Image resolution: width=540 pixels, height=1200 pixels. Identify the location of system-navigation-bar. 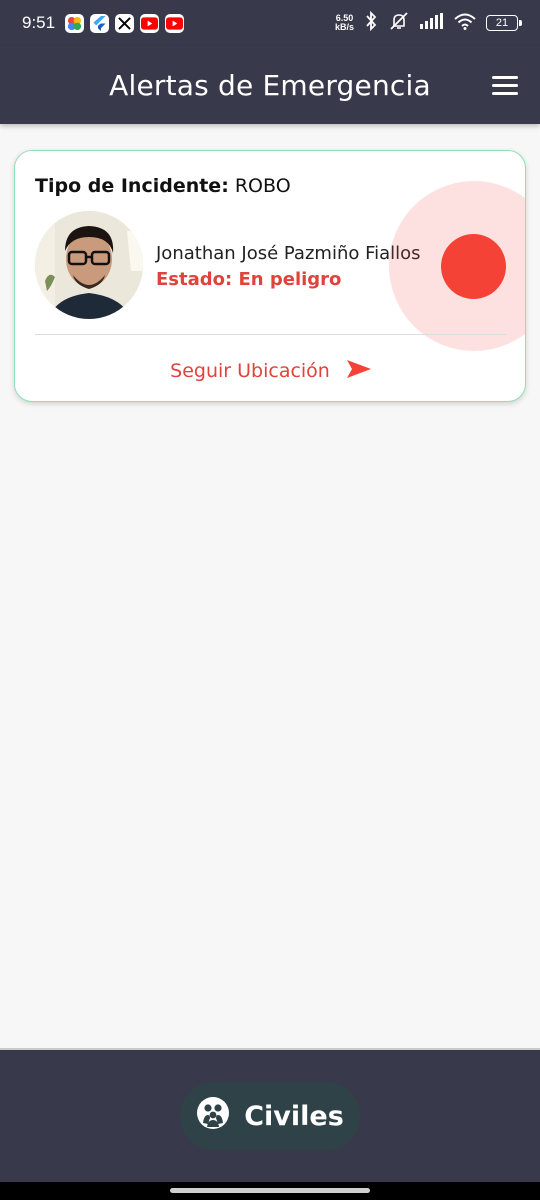
(270, 1191).